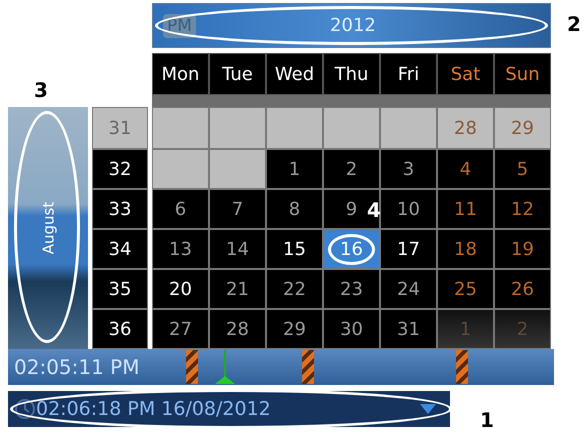 The image size is (587, 434). I want to click on date-time-value: 02:06:18 PM 16/08/2012, so click(154, 409).